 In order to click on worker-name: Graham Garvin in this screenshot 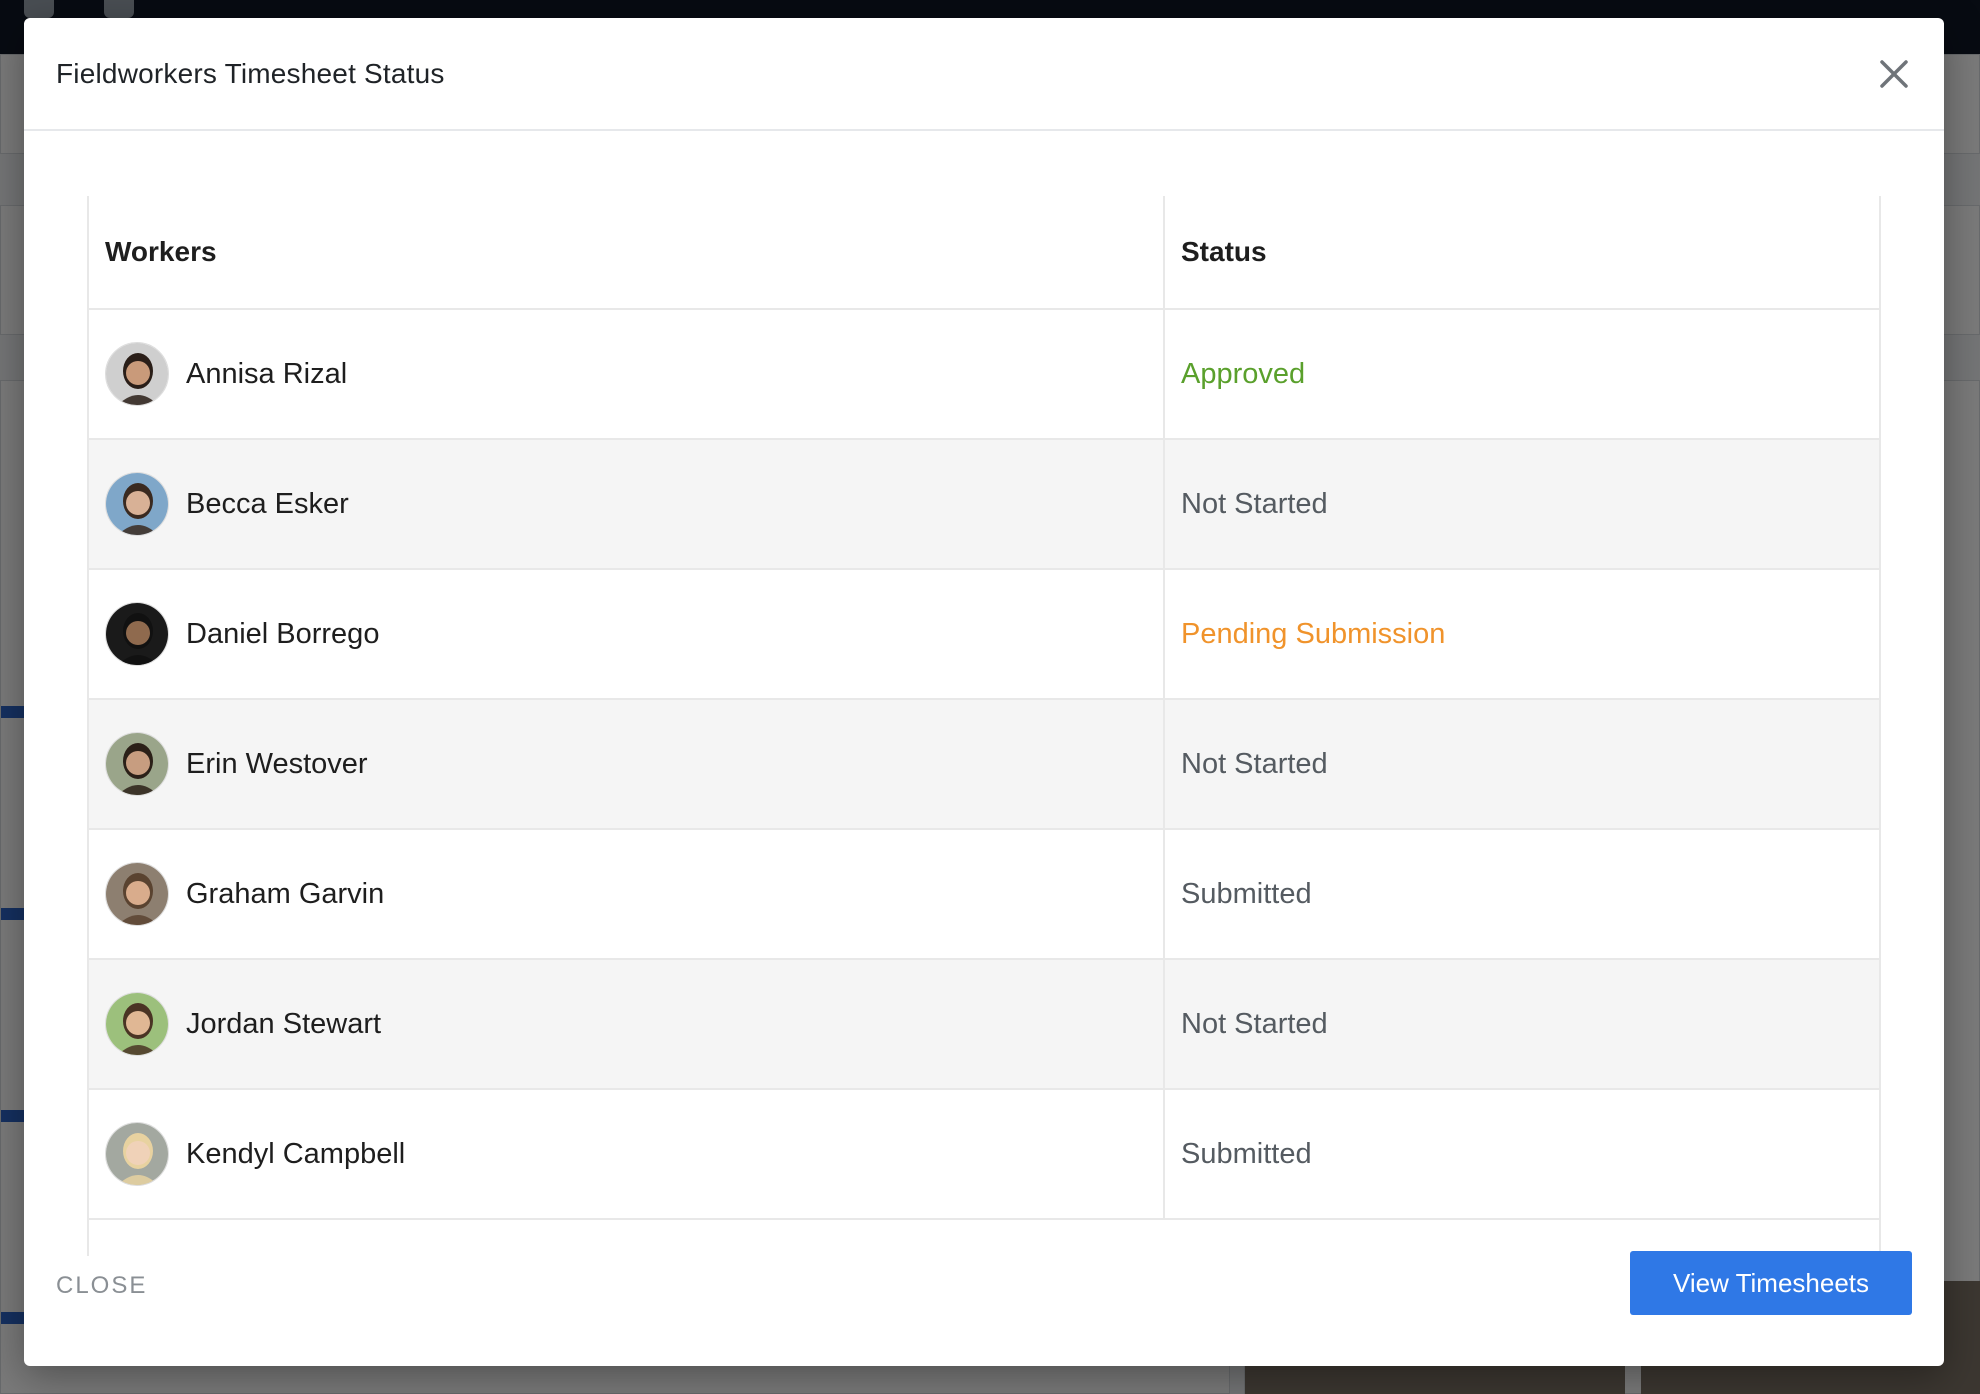, I will do `click(285, 893)`.